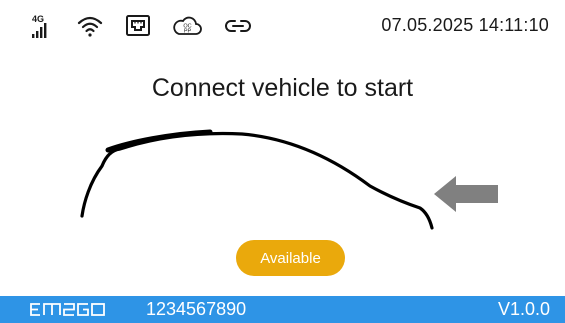 The width and height of the screenshot is (565, 323). What do you see at coordinates (38, 19) in the screenshot?
I see `cellular-4g-label: 4G` at bounding box center [38, 19].